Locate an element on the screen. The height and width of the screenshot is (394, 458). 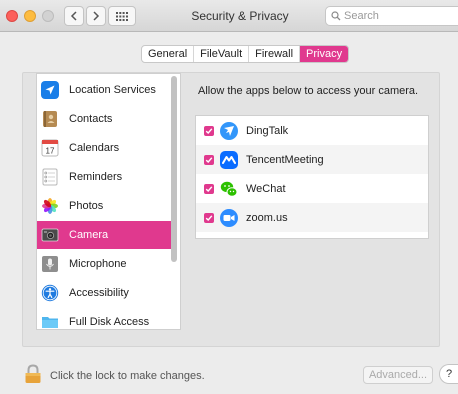
app-label: zoom.us is located at coordinates (267, 217).